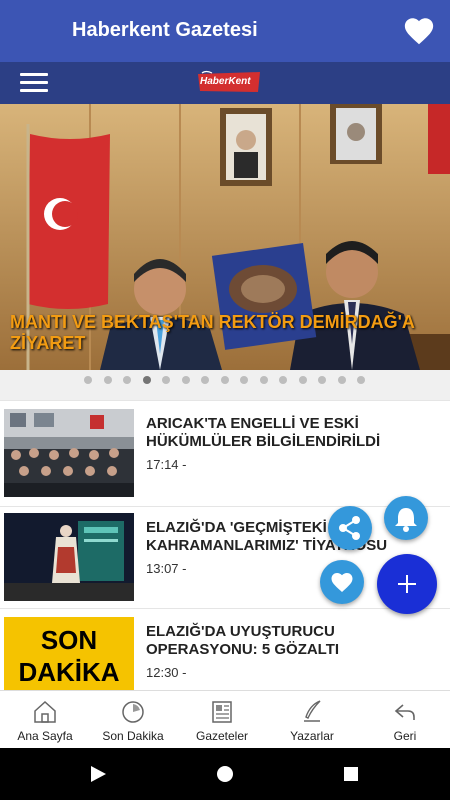 The height and width of the screenshot is (800, 450). I want to click on favorite-heart-icon, so click(419, 31).